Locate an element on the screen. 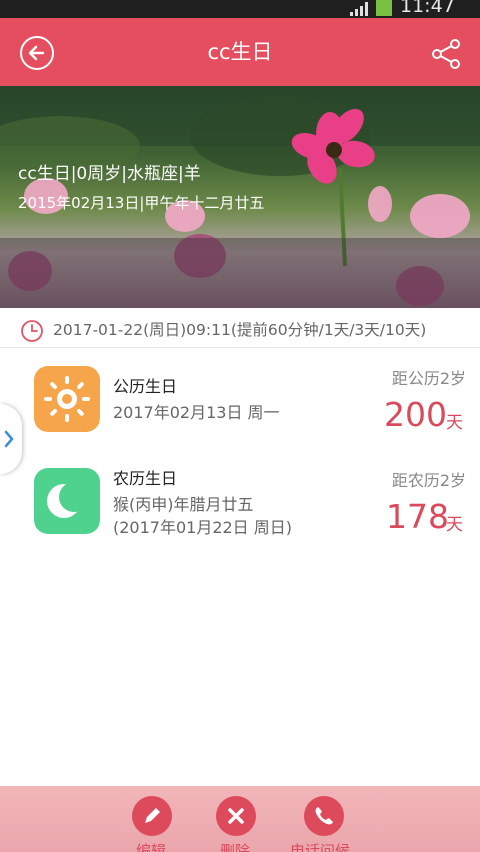 The height and width of the screenshot is (852, 480). lunar-days-unit: 天 is located at coordinates (454, 525).